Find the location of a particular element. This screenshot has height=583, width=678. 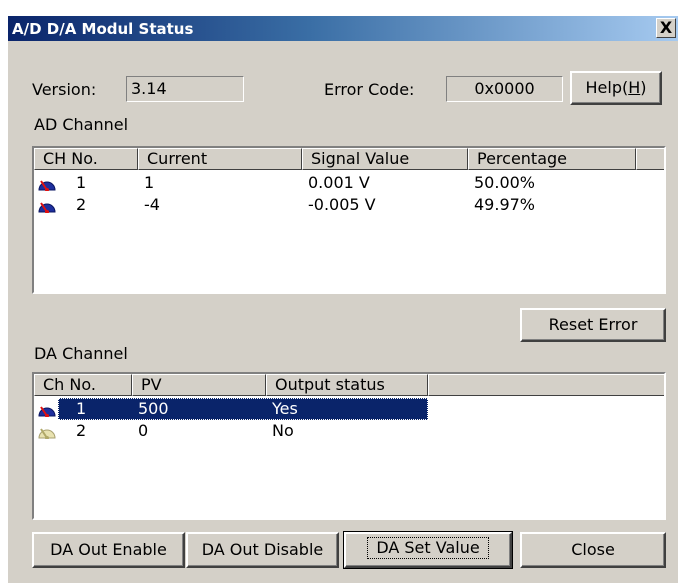

da-list-header: Ch No. PV Output status is located at coordinates (349, 385).